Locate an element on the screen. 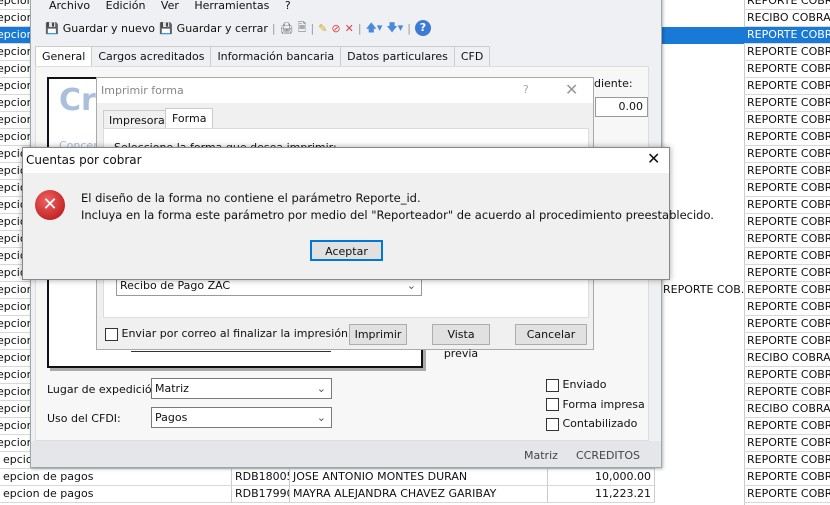  contabilizado-checkbox: Contabilizado is located at coordinates (595, 424).